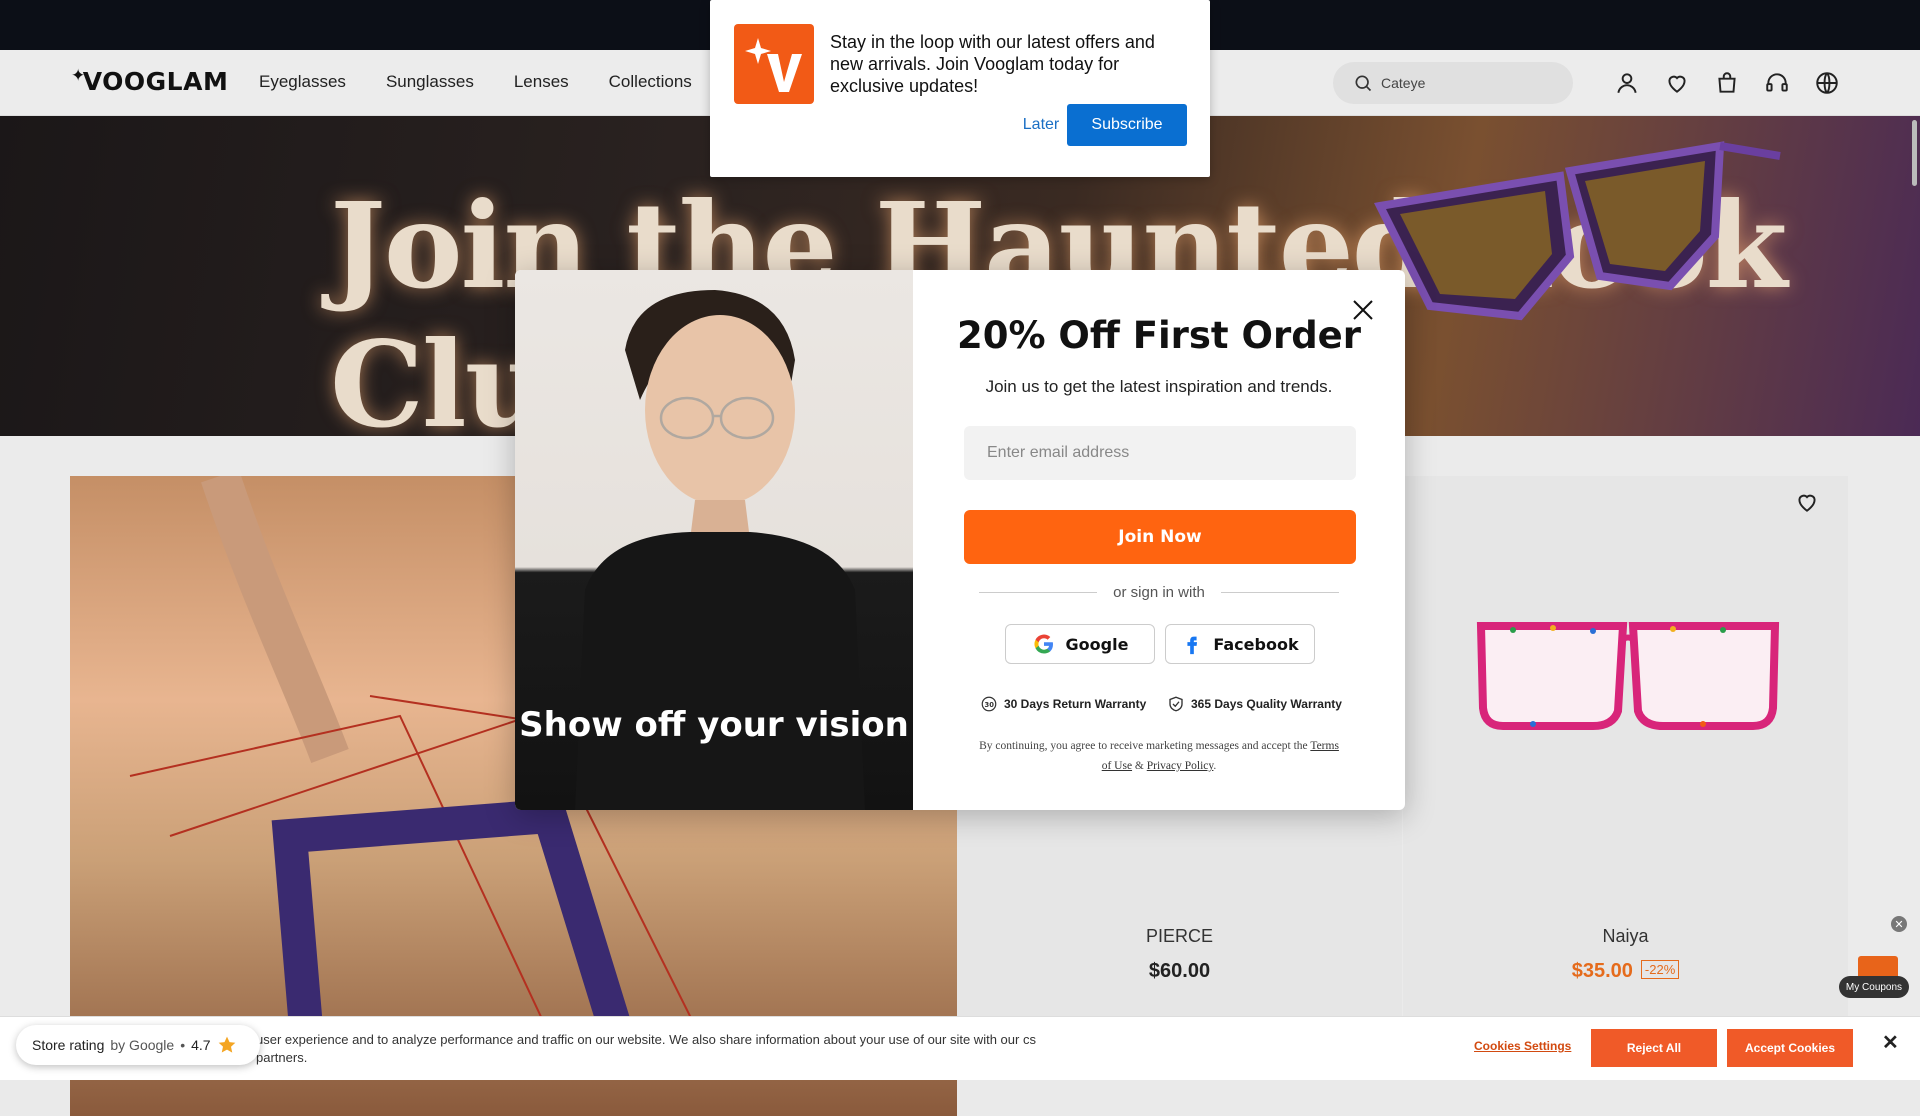 Image resolution: width=1920 pixels, height=1116 pixels. I want to click on privacy-policy-link: Privacy Policy, so click(1180, 766).